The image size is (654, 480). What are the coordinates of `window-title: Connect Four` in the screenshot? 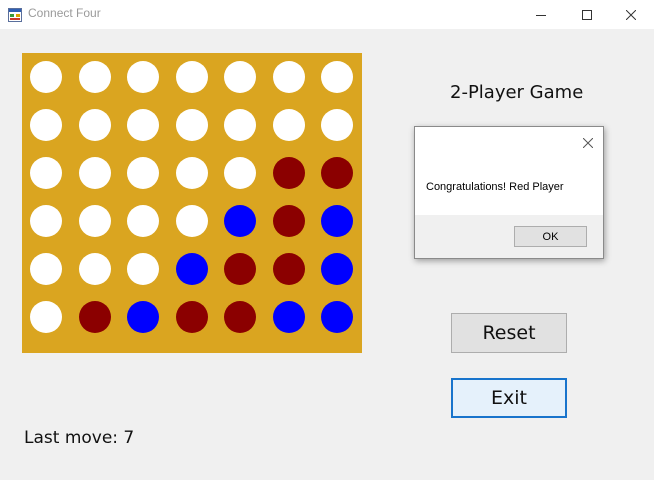 It's located at (64, 13).